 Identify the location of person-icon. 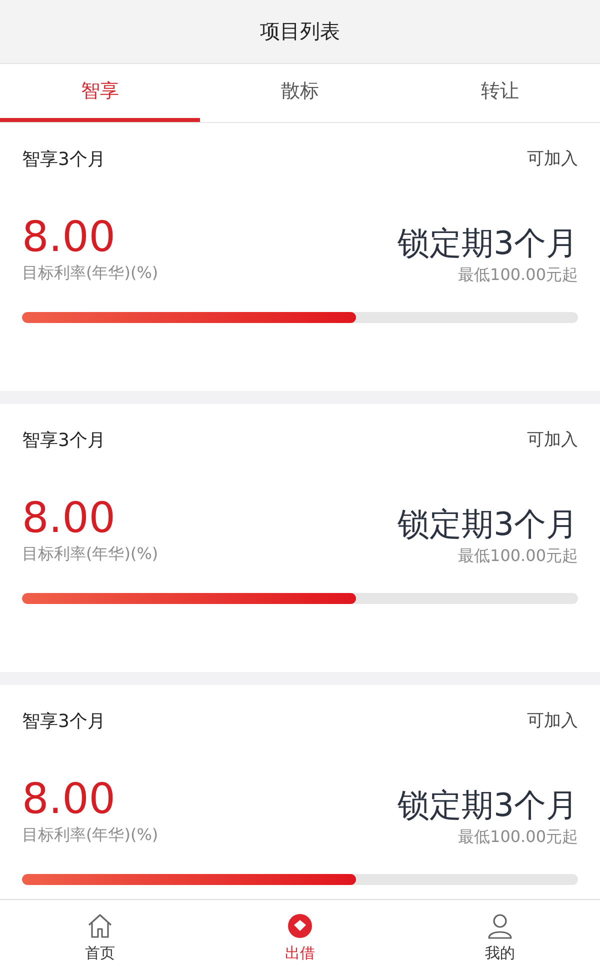
(500, 926).